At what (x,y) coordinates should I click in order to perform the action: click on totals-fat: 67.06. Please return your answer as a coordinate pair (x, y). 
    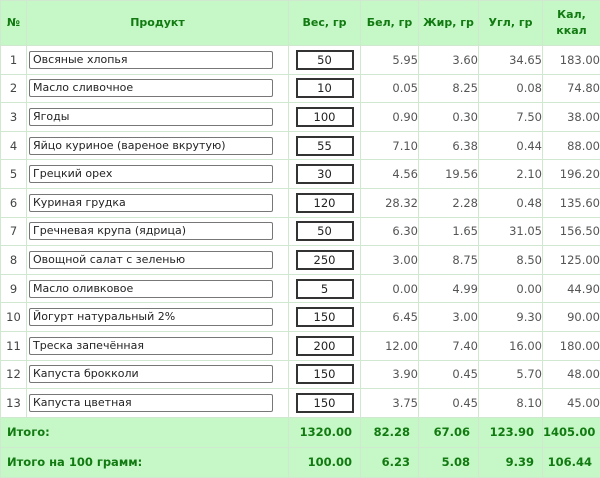
    Looking at the image, I should click on (449, 432).